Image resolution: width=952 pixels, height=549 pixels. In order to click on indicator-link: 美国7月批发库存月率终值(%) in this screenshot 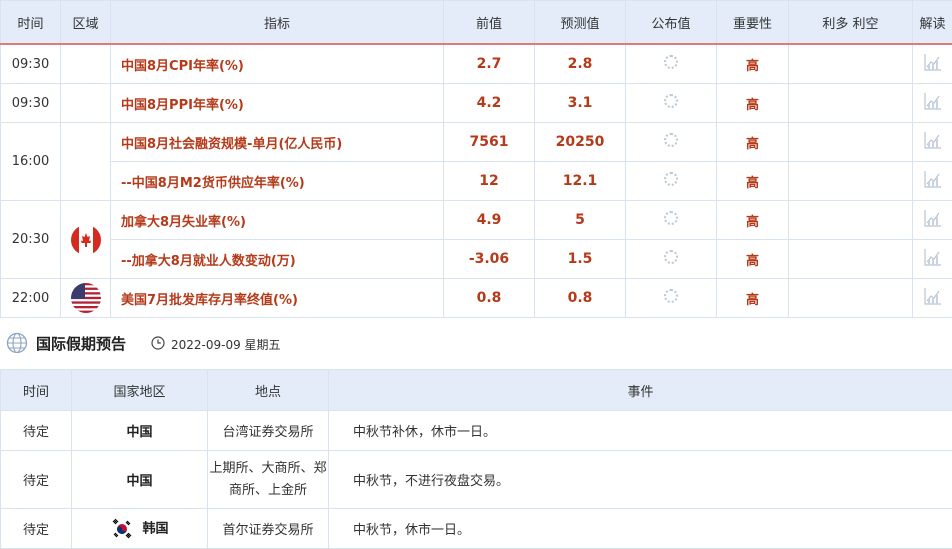, I will do `click(277, 298)`.